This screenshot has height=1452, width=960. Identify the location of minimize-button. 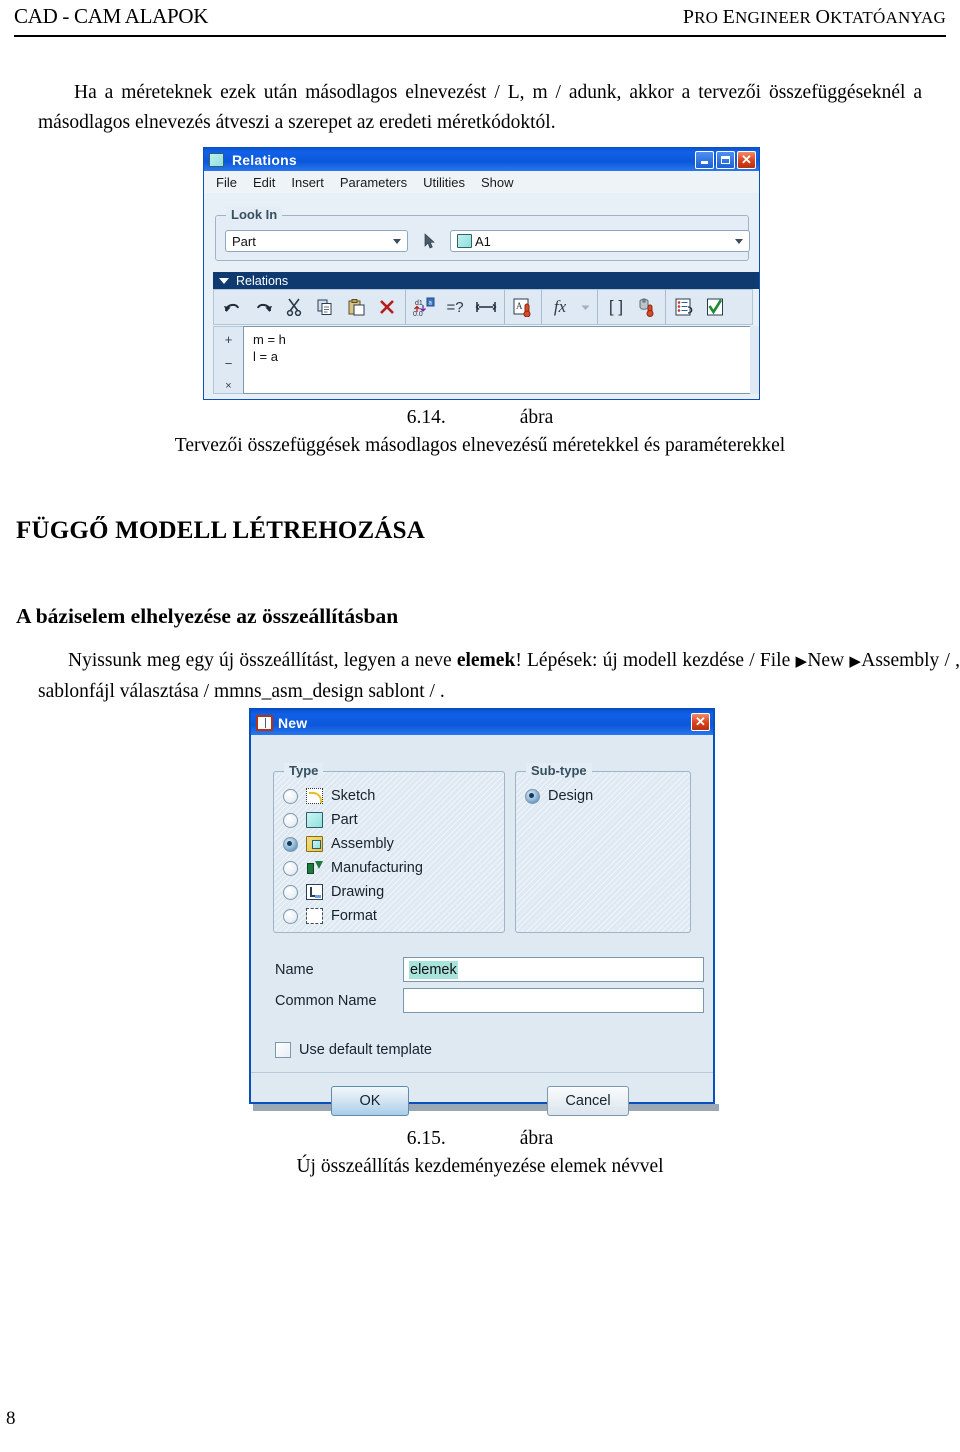
(704, 160).